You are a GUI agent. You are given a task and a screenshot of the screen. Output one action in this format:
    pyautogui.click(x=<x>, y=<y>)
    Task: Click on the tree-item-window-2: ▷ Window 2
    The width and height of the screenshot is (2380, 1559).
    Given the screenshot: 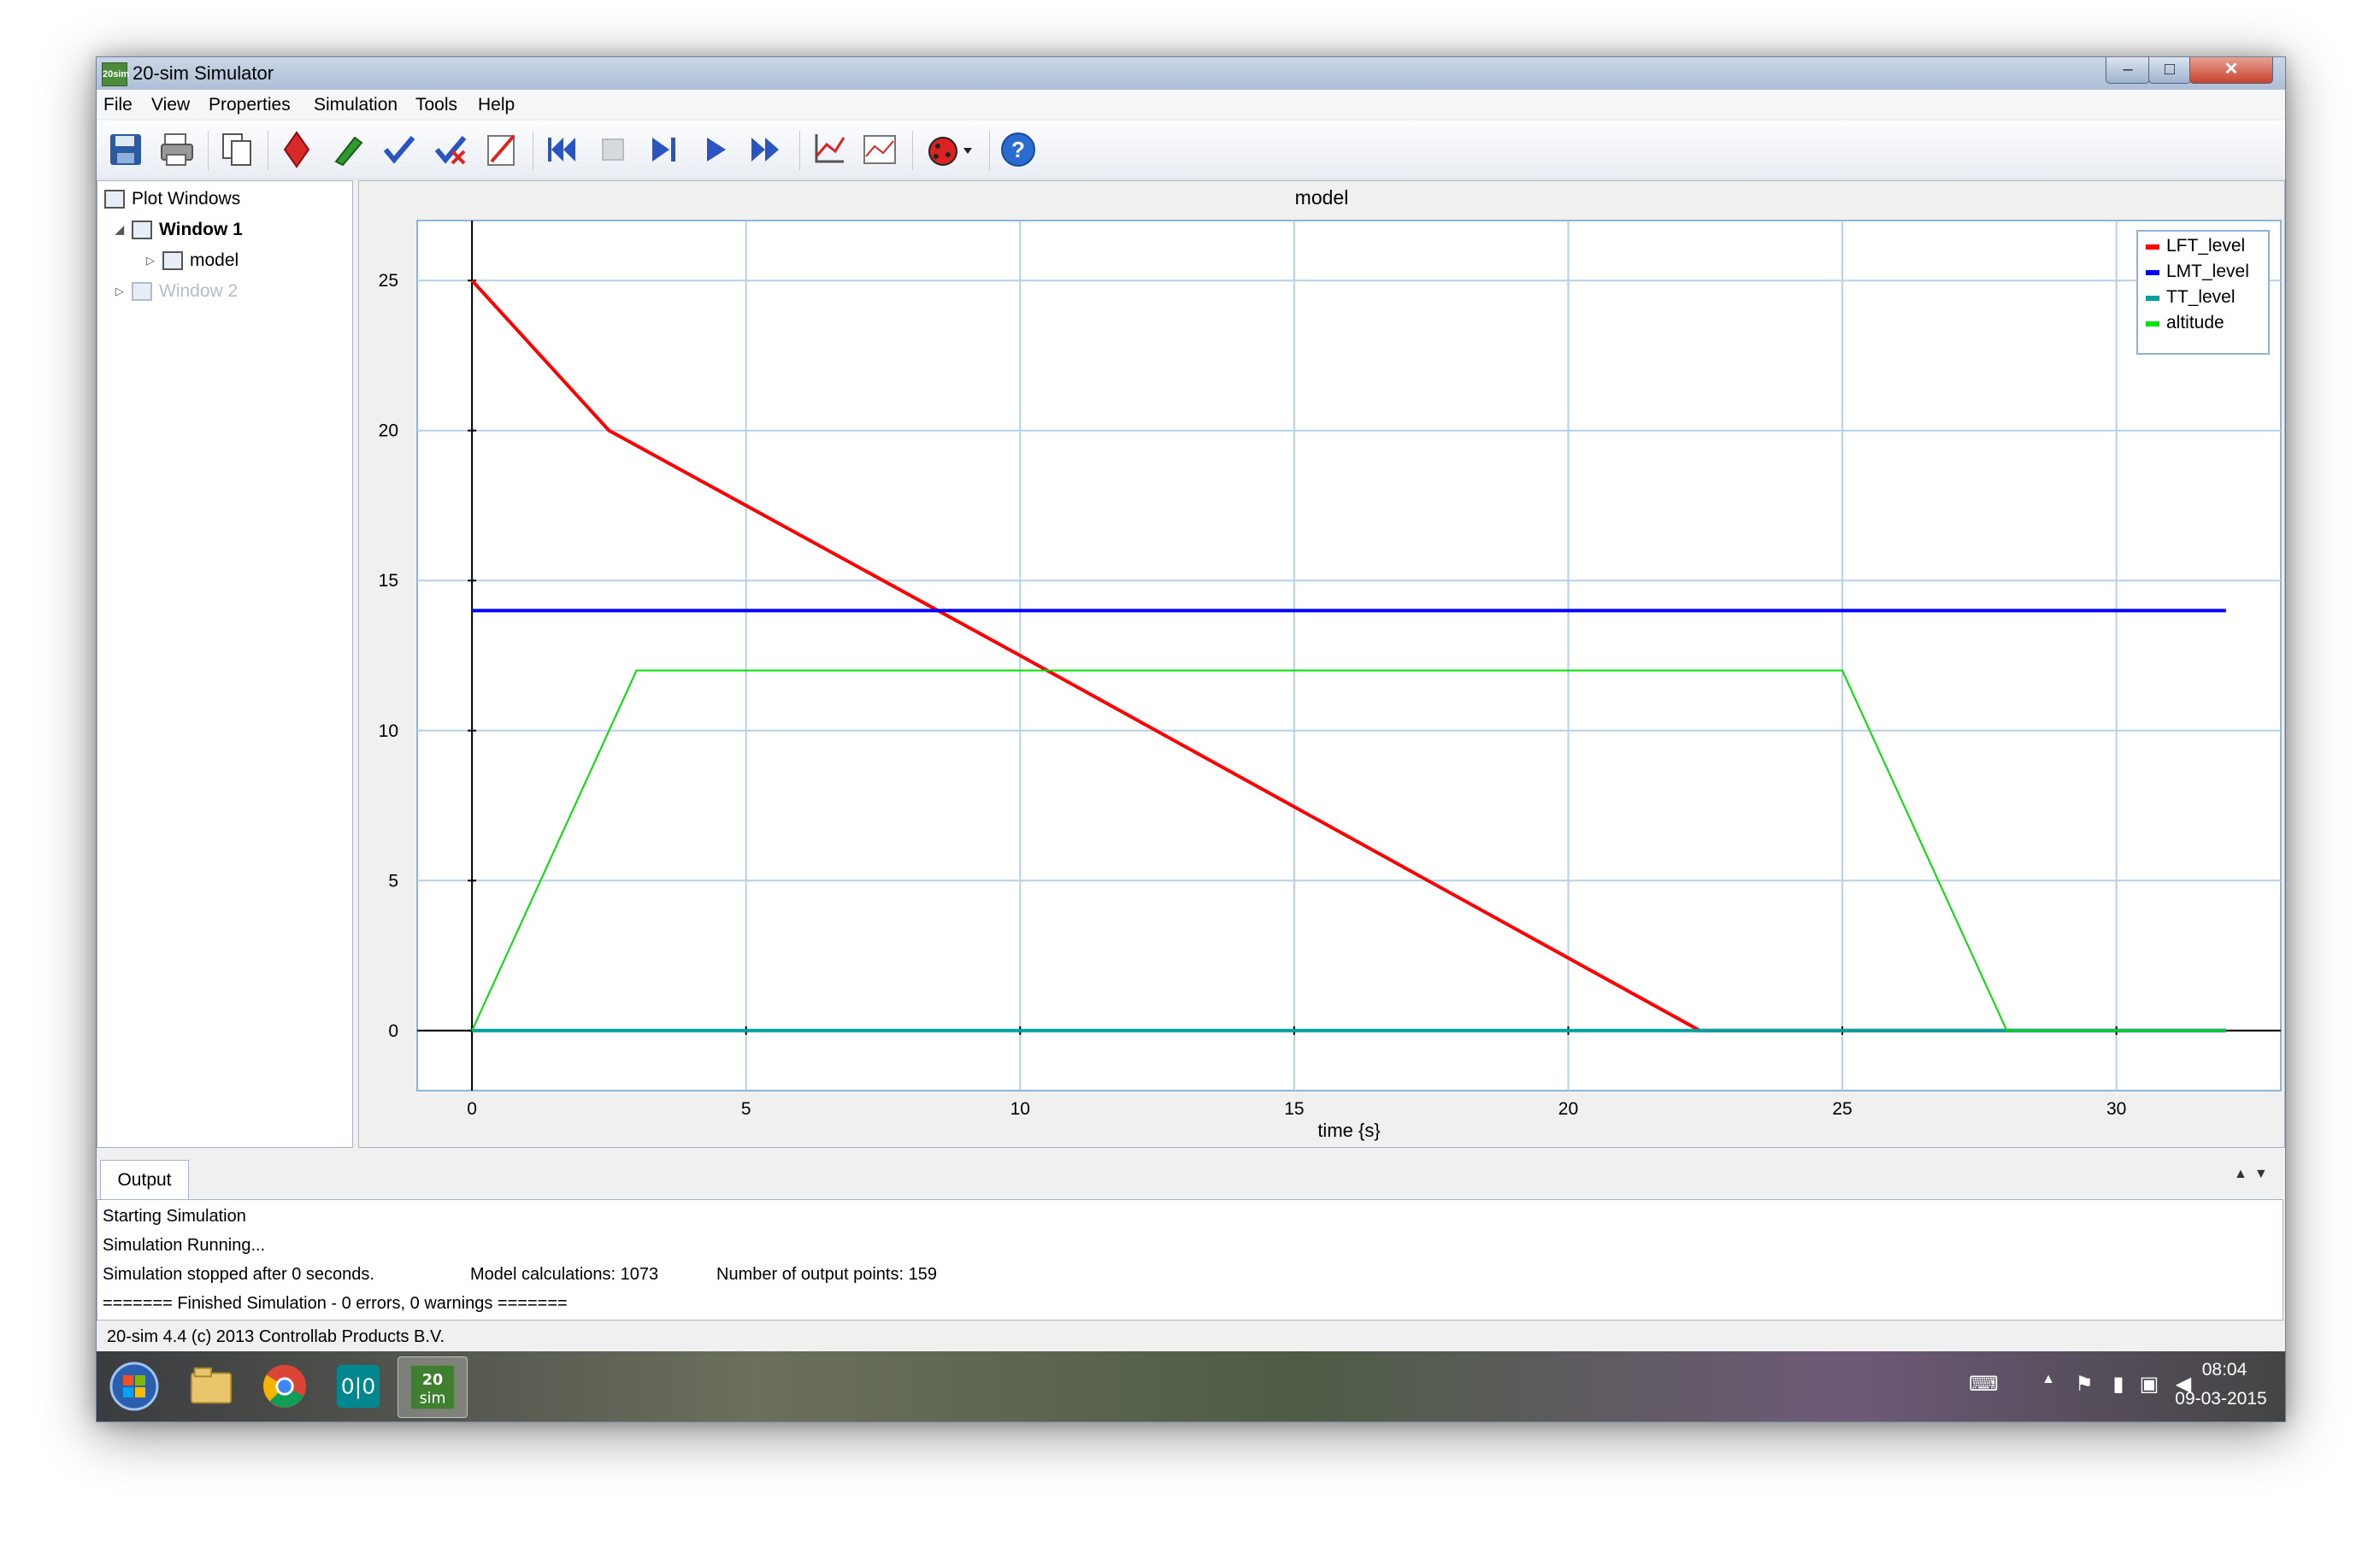 What is the action you would take?
    pyautogui.click(x=176, y=291)
    